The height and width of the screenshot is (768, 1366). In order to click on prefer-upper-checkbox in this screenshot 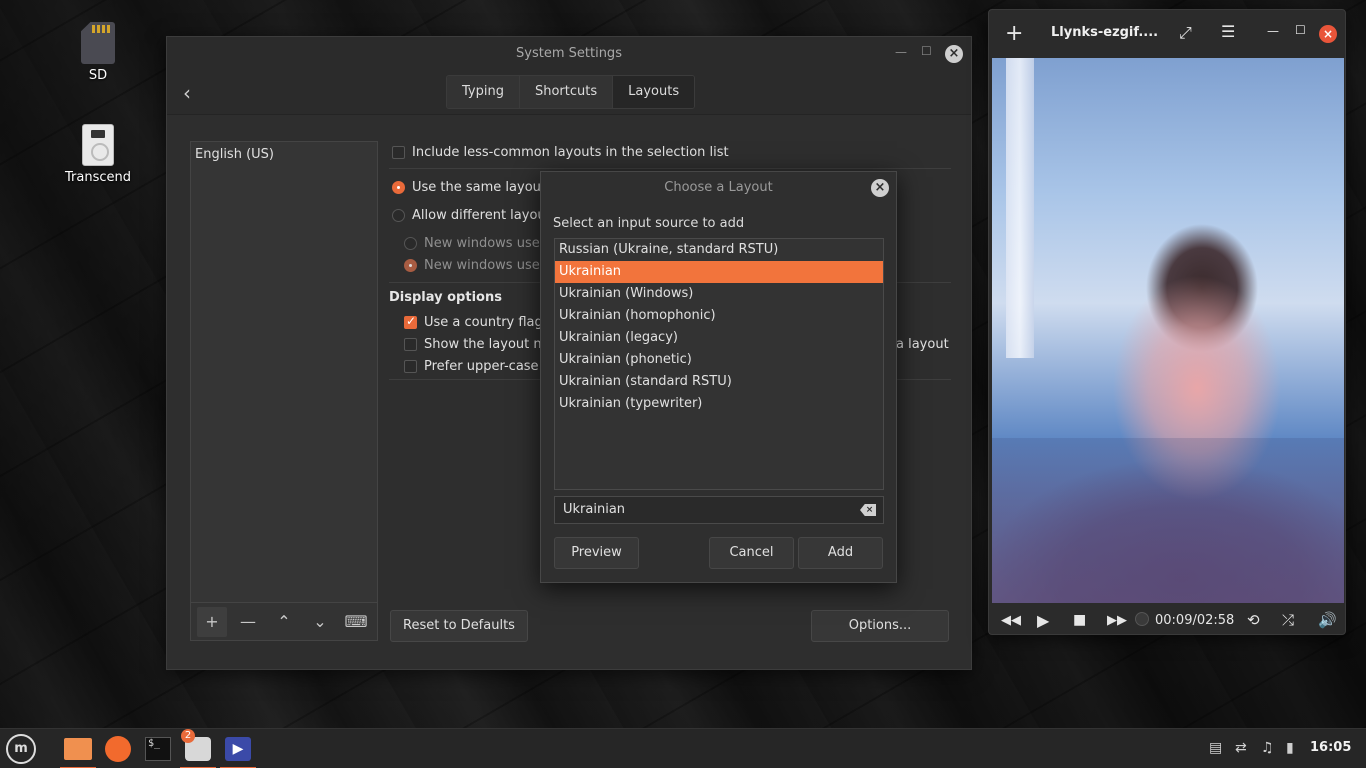, I will do `click(410, 366)`.